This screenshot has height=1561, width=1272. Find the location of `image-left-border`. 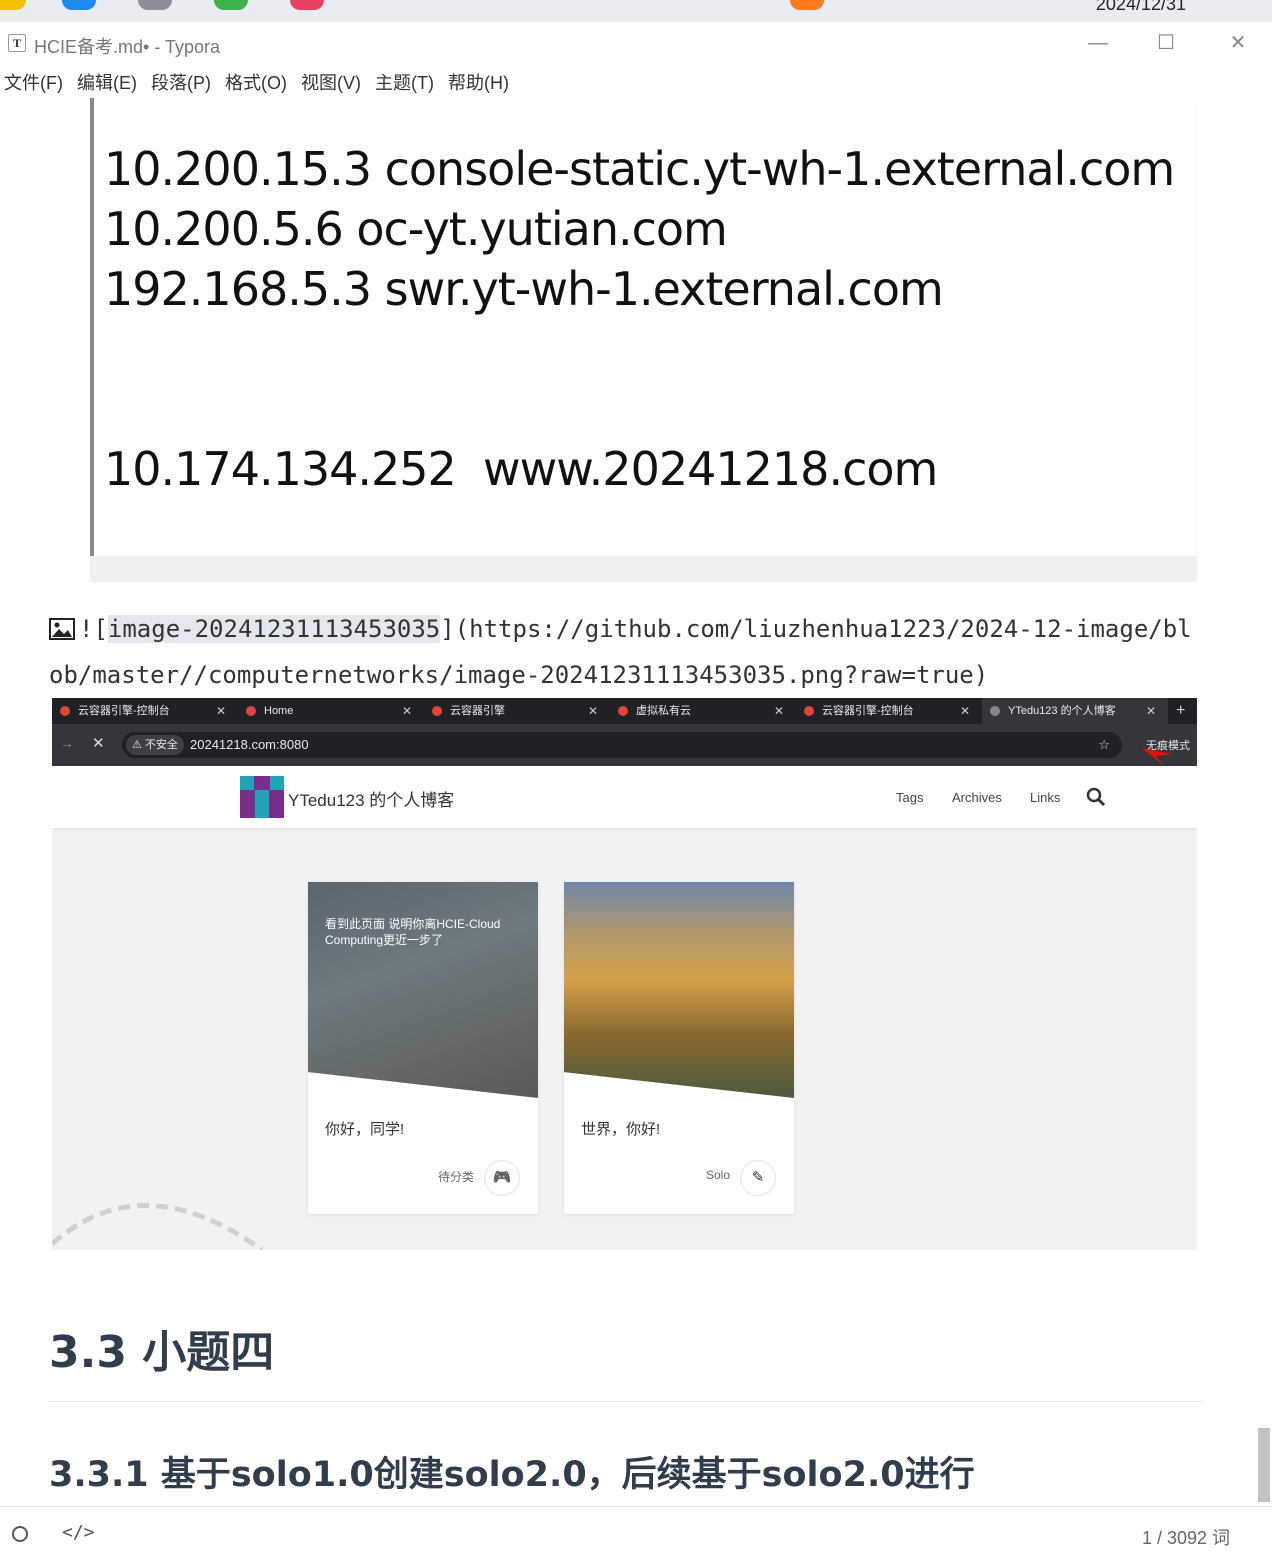

image-left-border is located at coordinates (92, 340).